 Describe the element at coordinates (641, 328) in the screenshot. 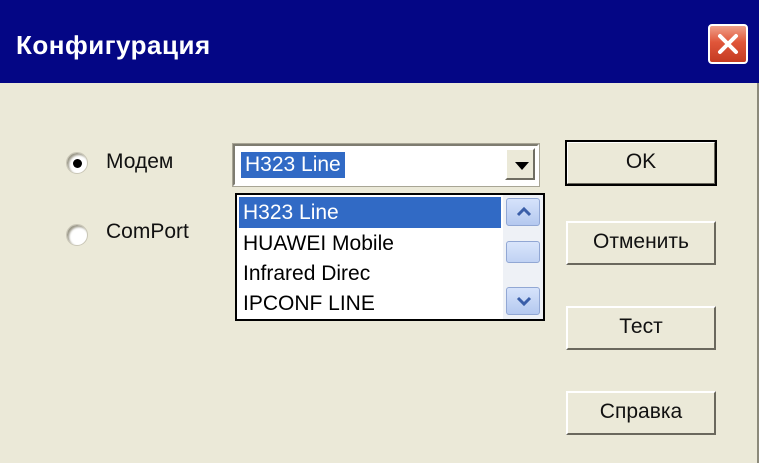

I see `test-button: Тест` at that location.